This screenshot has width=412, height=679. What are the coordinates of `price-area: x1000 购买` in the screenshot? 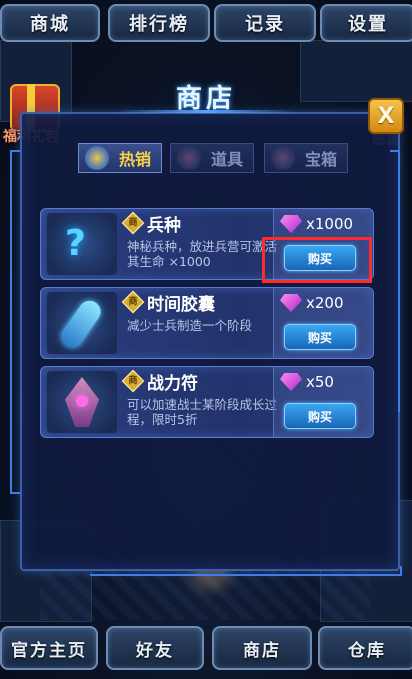 It's located at (322, 244).